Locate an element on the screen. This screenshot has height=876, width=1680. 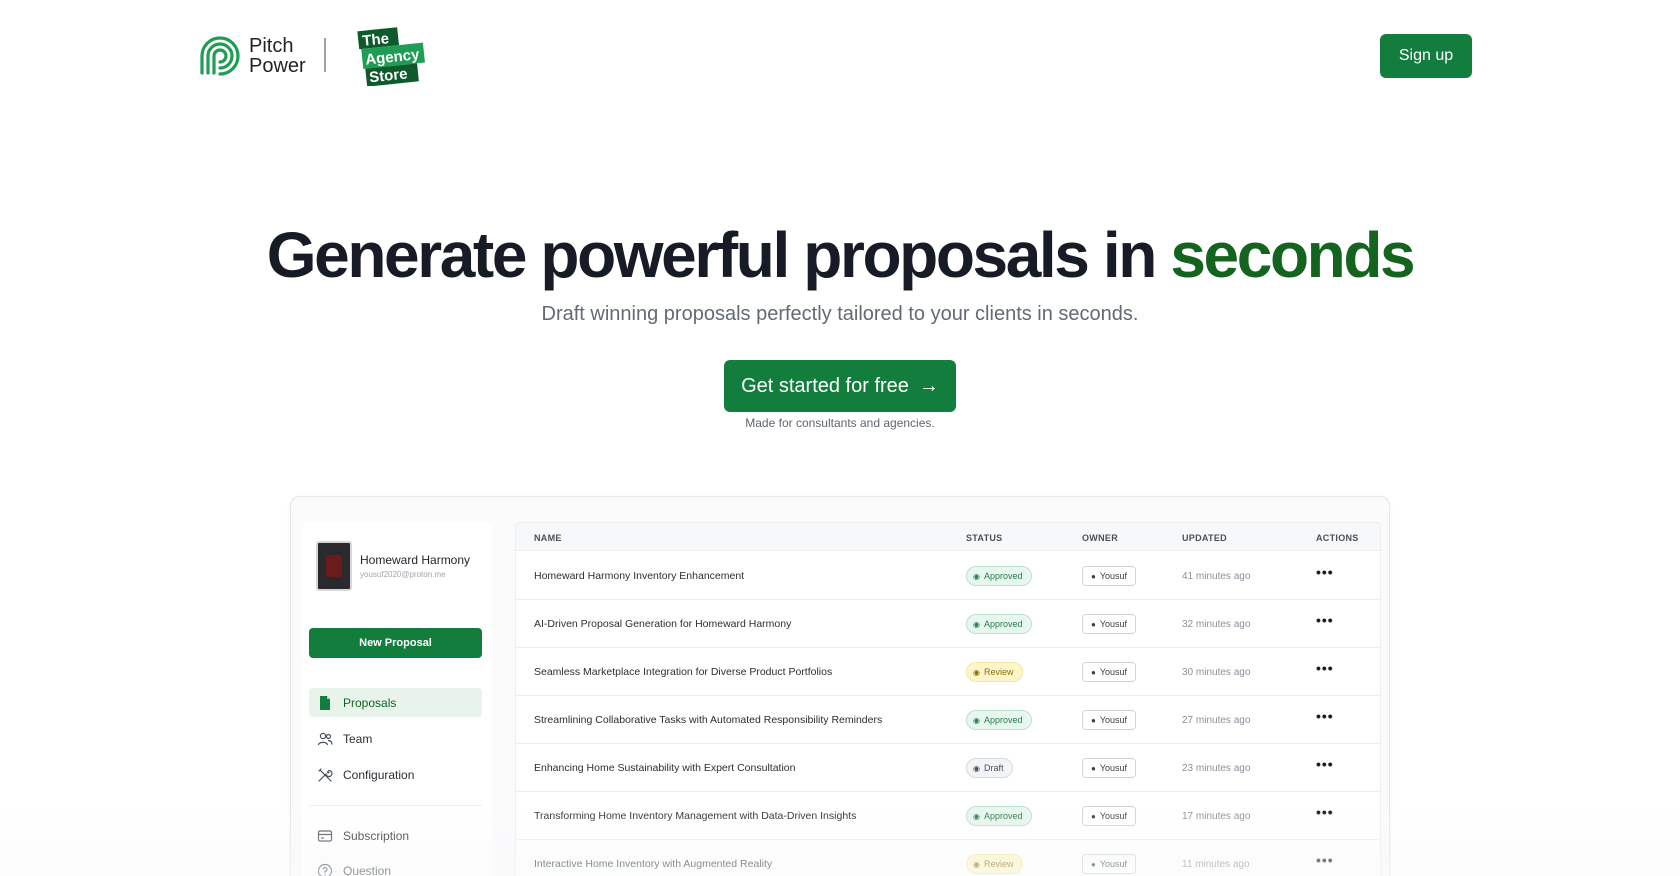
updated-time: 32 minutes ago is located at coordinates (1216, 624).